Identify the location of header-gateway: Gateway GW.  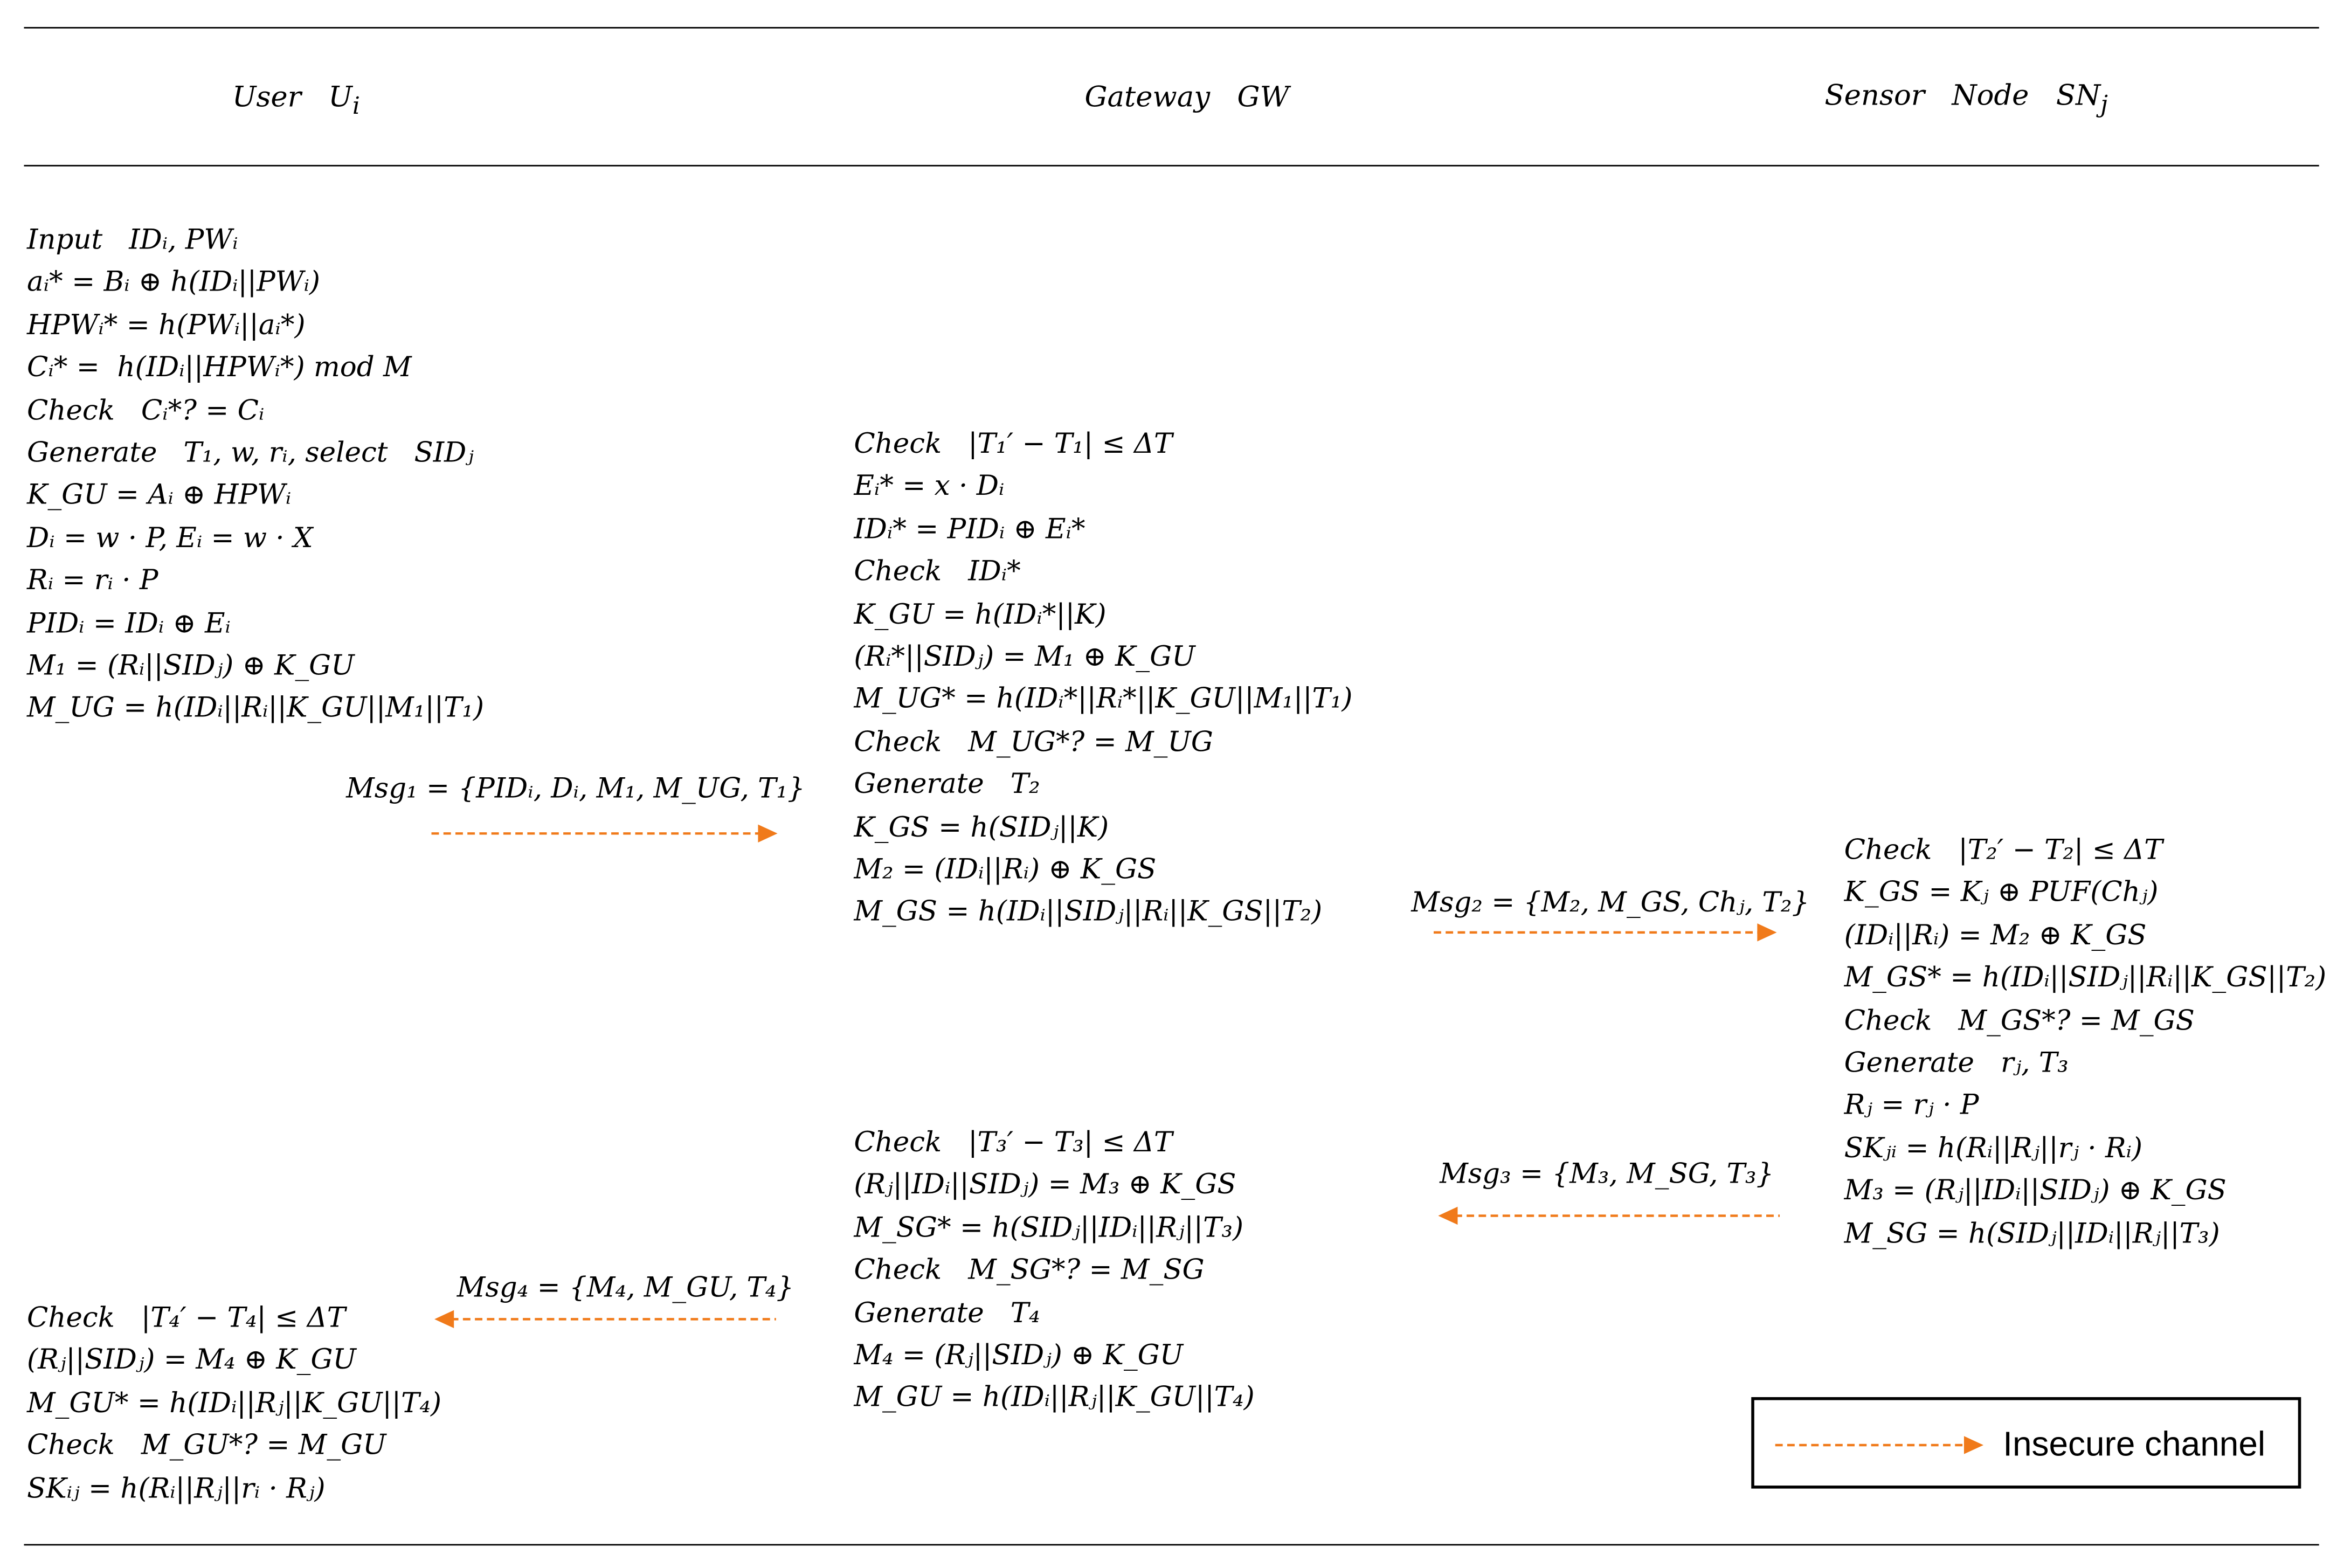
(1186, 97).